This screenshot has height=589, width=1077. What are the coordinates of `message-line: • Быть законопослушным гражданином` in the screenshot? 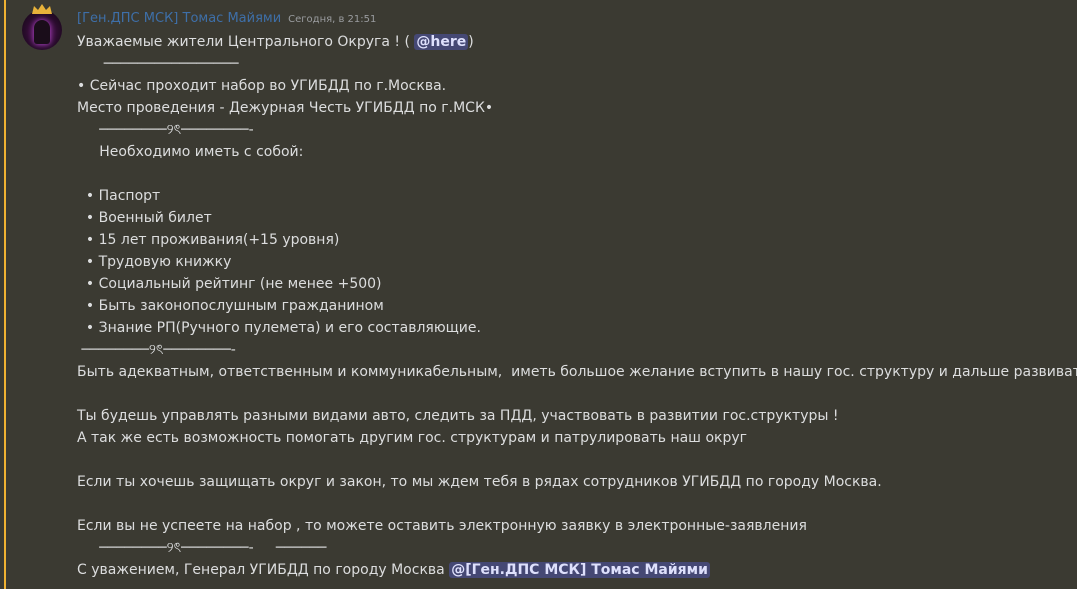 It's located at (230, 306).